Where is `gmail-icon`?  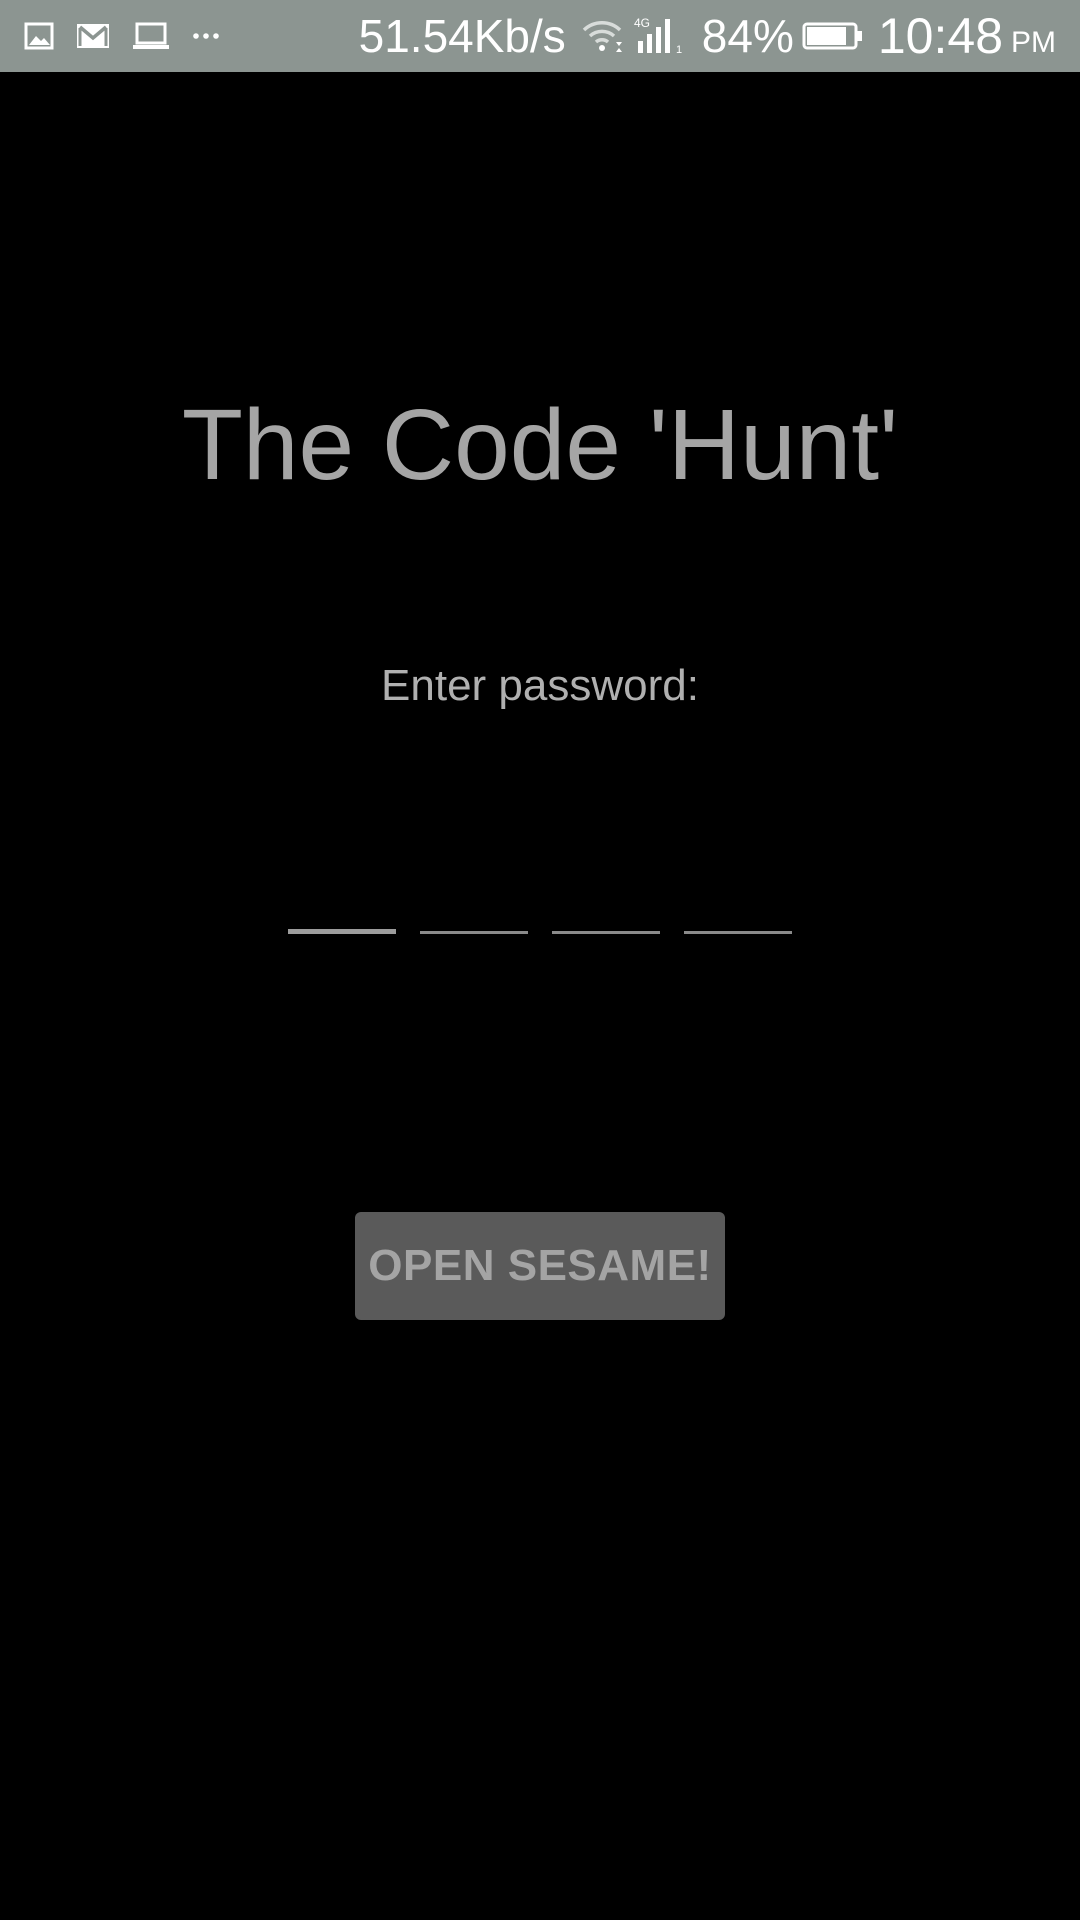 gmail-icon is located at coordinates (93, 36).